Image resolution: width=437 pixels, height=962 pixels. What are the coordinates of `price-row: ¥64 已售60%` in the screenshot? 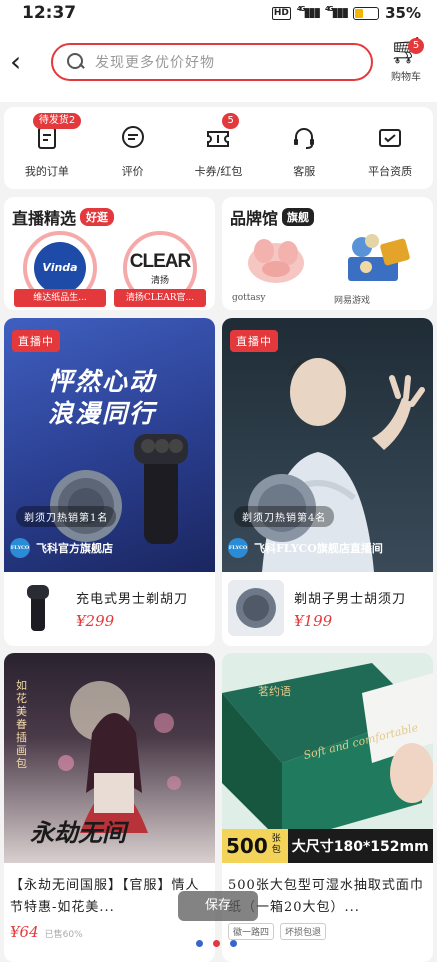 It's located at (109, 932).